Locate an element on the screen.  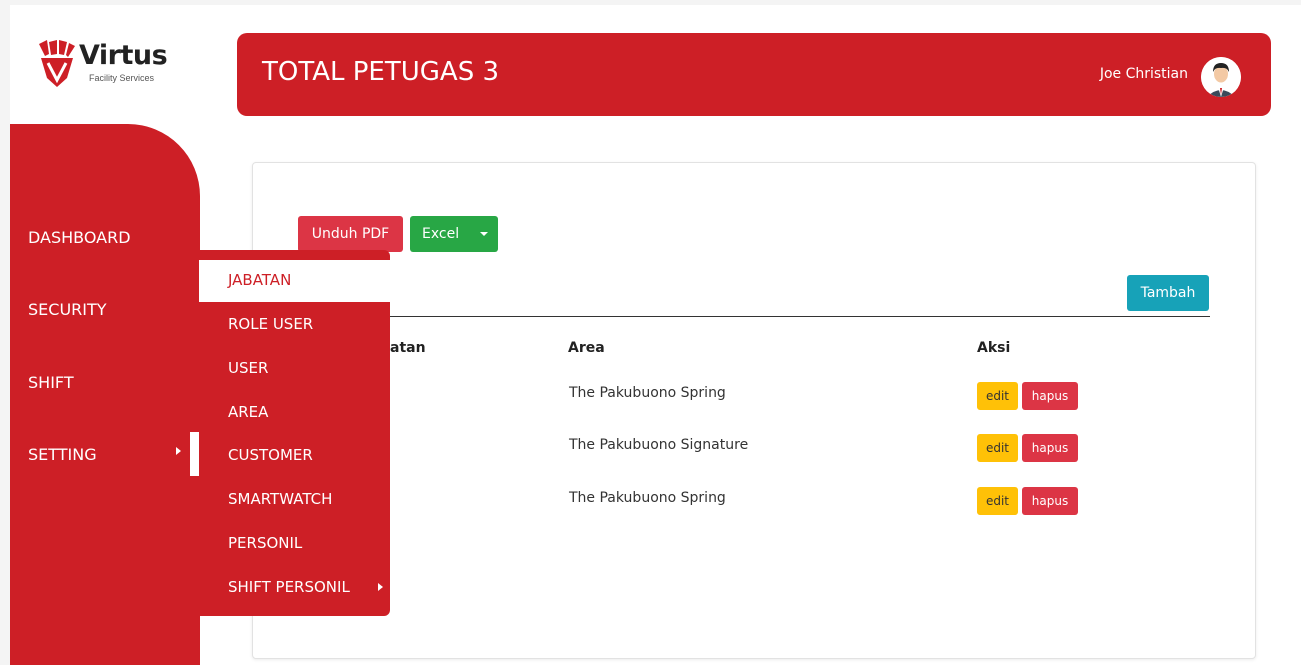
logo-tagline: Facility Services is located at coordinates (122, 78).